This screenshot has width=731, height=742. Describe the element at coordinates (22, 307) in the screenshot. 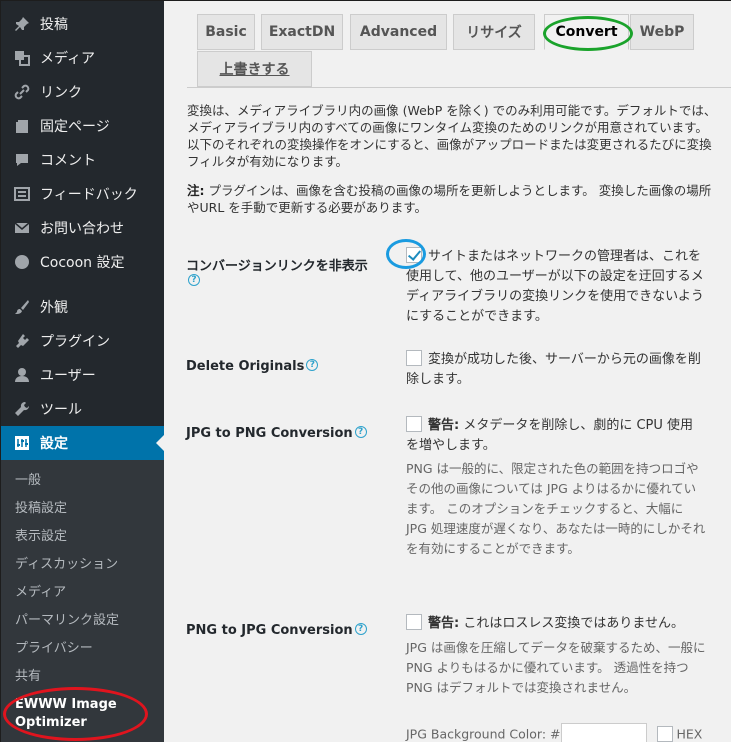

I see `brush-icon` at that location.